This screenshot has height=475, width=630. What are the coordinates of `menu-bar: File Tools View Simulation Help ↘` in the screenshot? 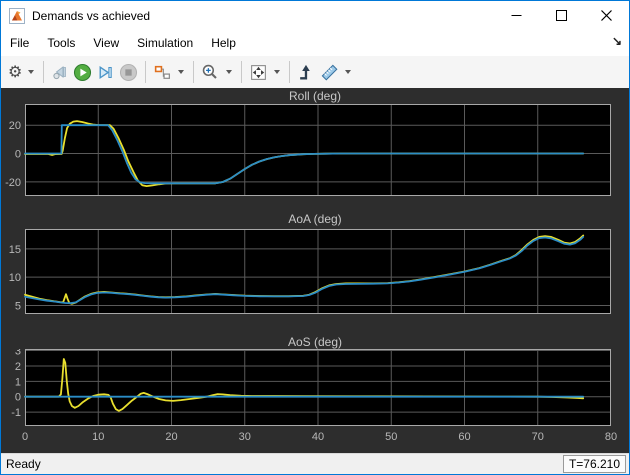 It's located at (315, 43).